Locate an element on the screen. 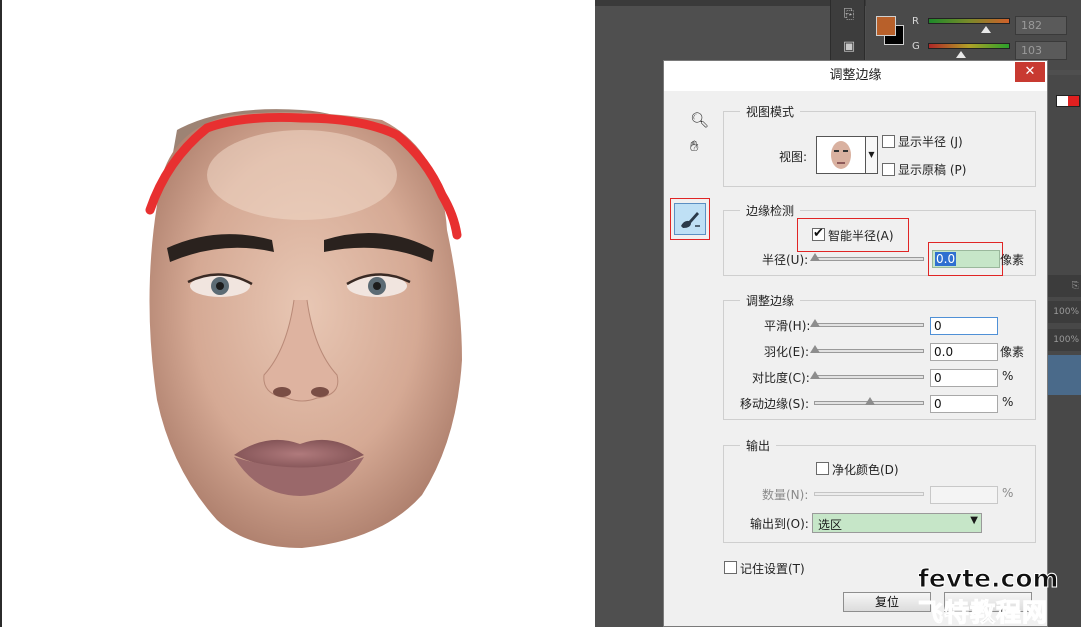 This screenshot has height=627, width=1081. history-icon: ⎘ is located at coordinates (849, 15).